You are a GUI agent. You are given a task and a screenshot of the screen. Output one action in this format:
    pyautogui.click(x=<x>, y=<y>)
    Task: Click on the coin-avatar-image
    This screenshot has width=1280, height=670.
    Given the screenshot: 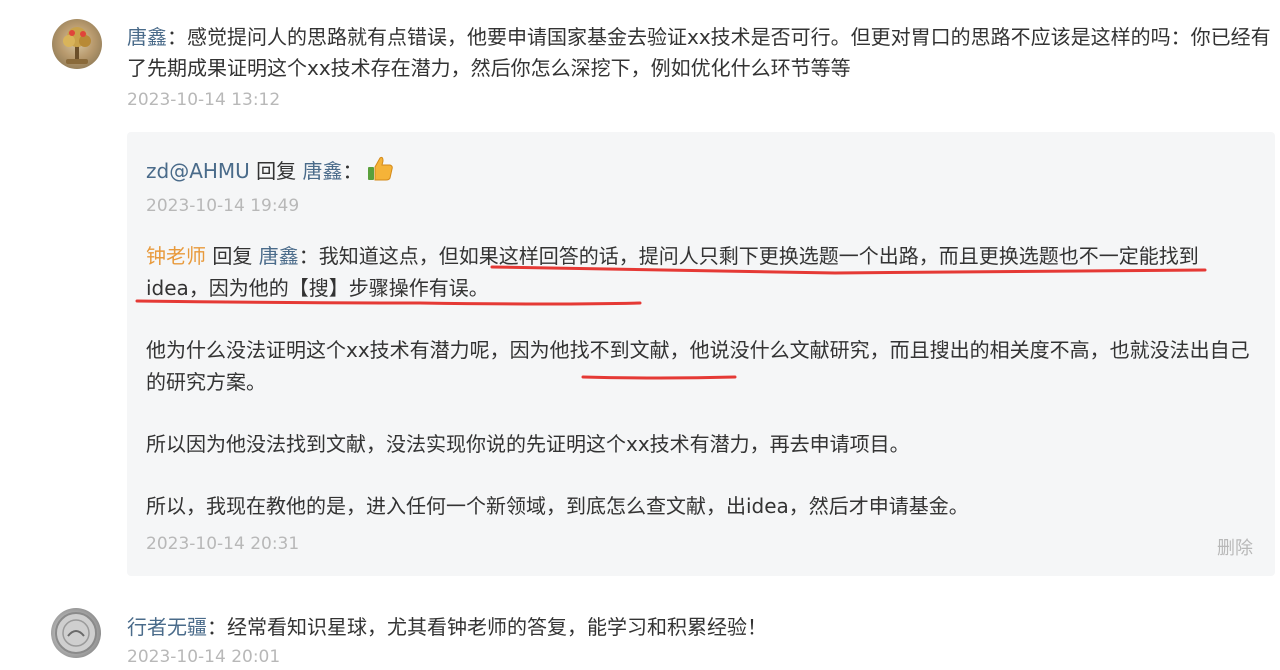 What is the action you would take?
    pyautogui.click(x=76, y=633)
    